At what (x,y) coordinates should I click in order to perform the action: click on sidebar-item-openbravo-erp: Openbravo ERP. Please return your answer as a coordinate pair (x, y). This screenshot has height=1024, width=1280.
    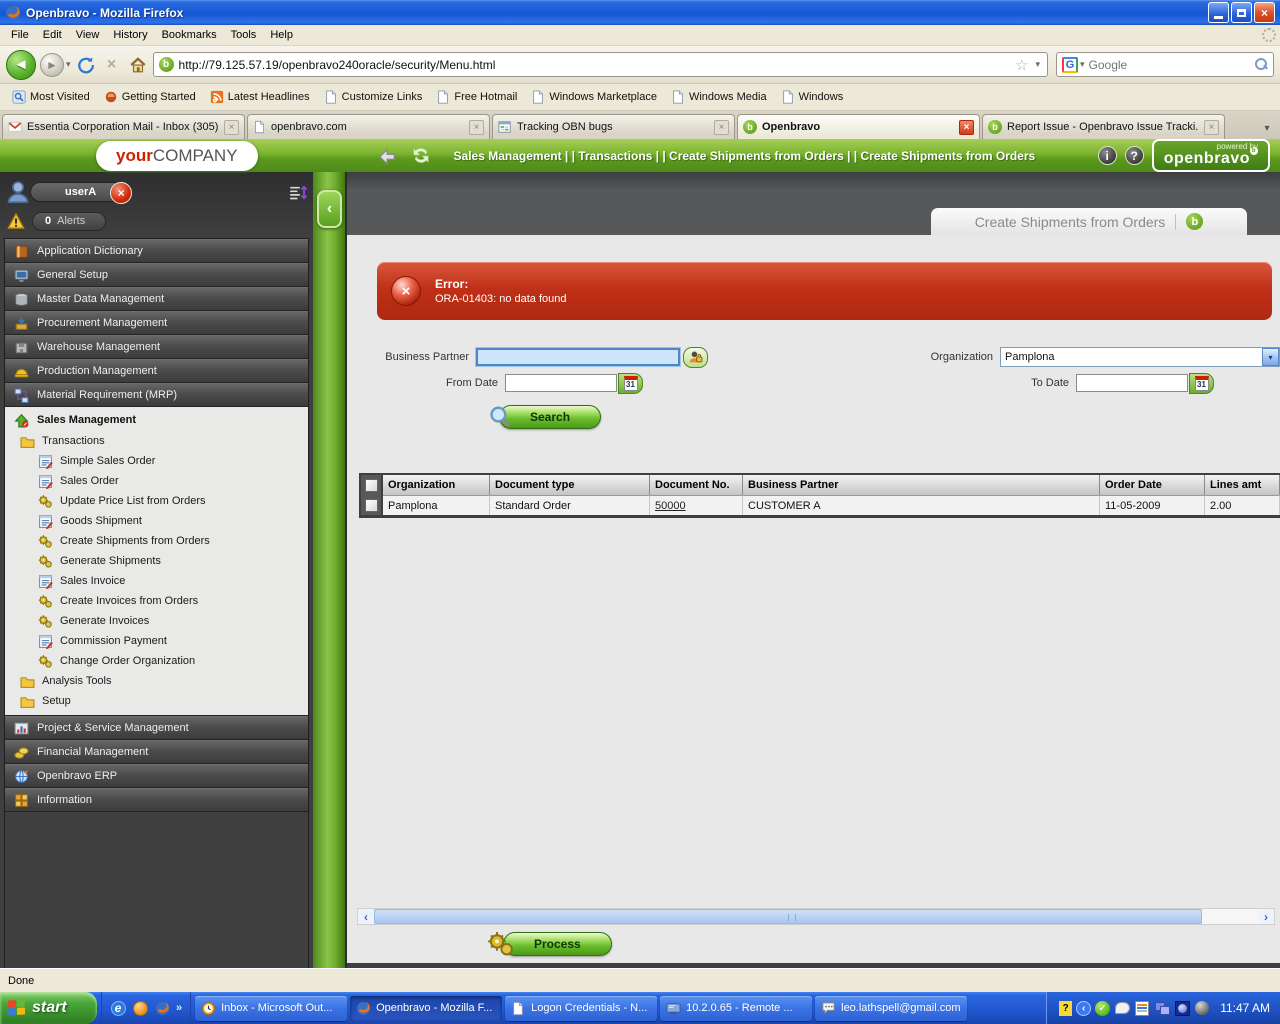
    Looking at the image, I should click on (156, 776).